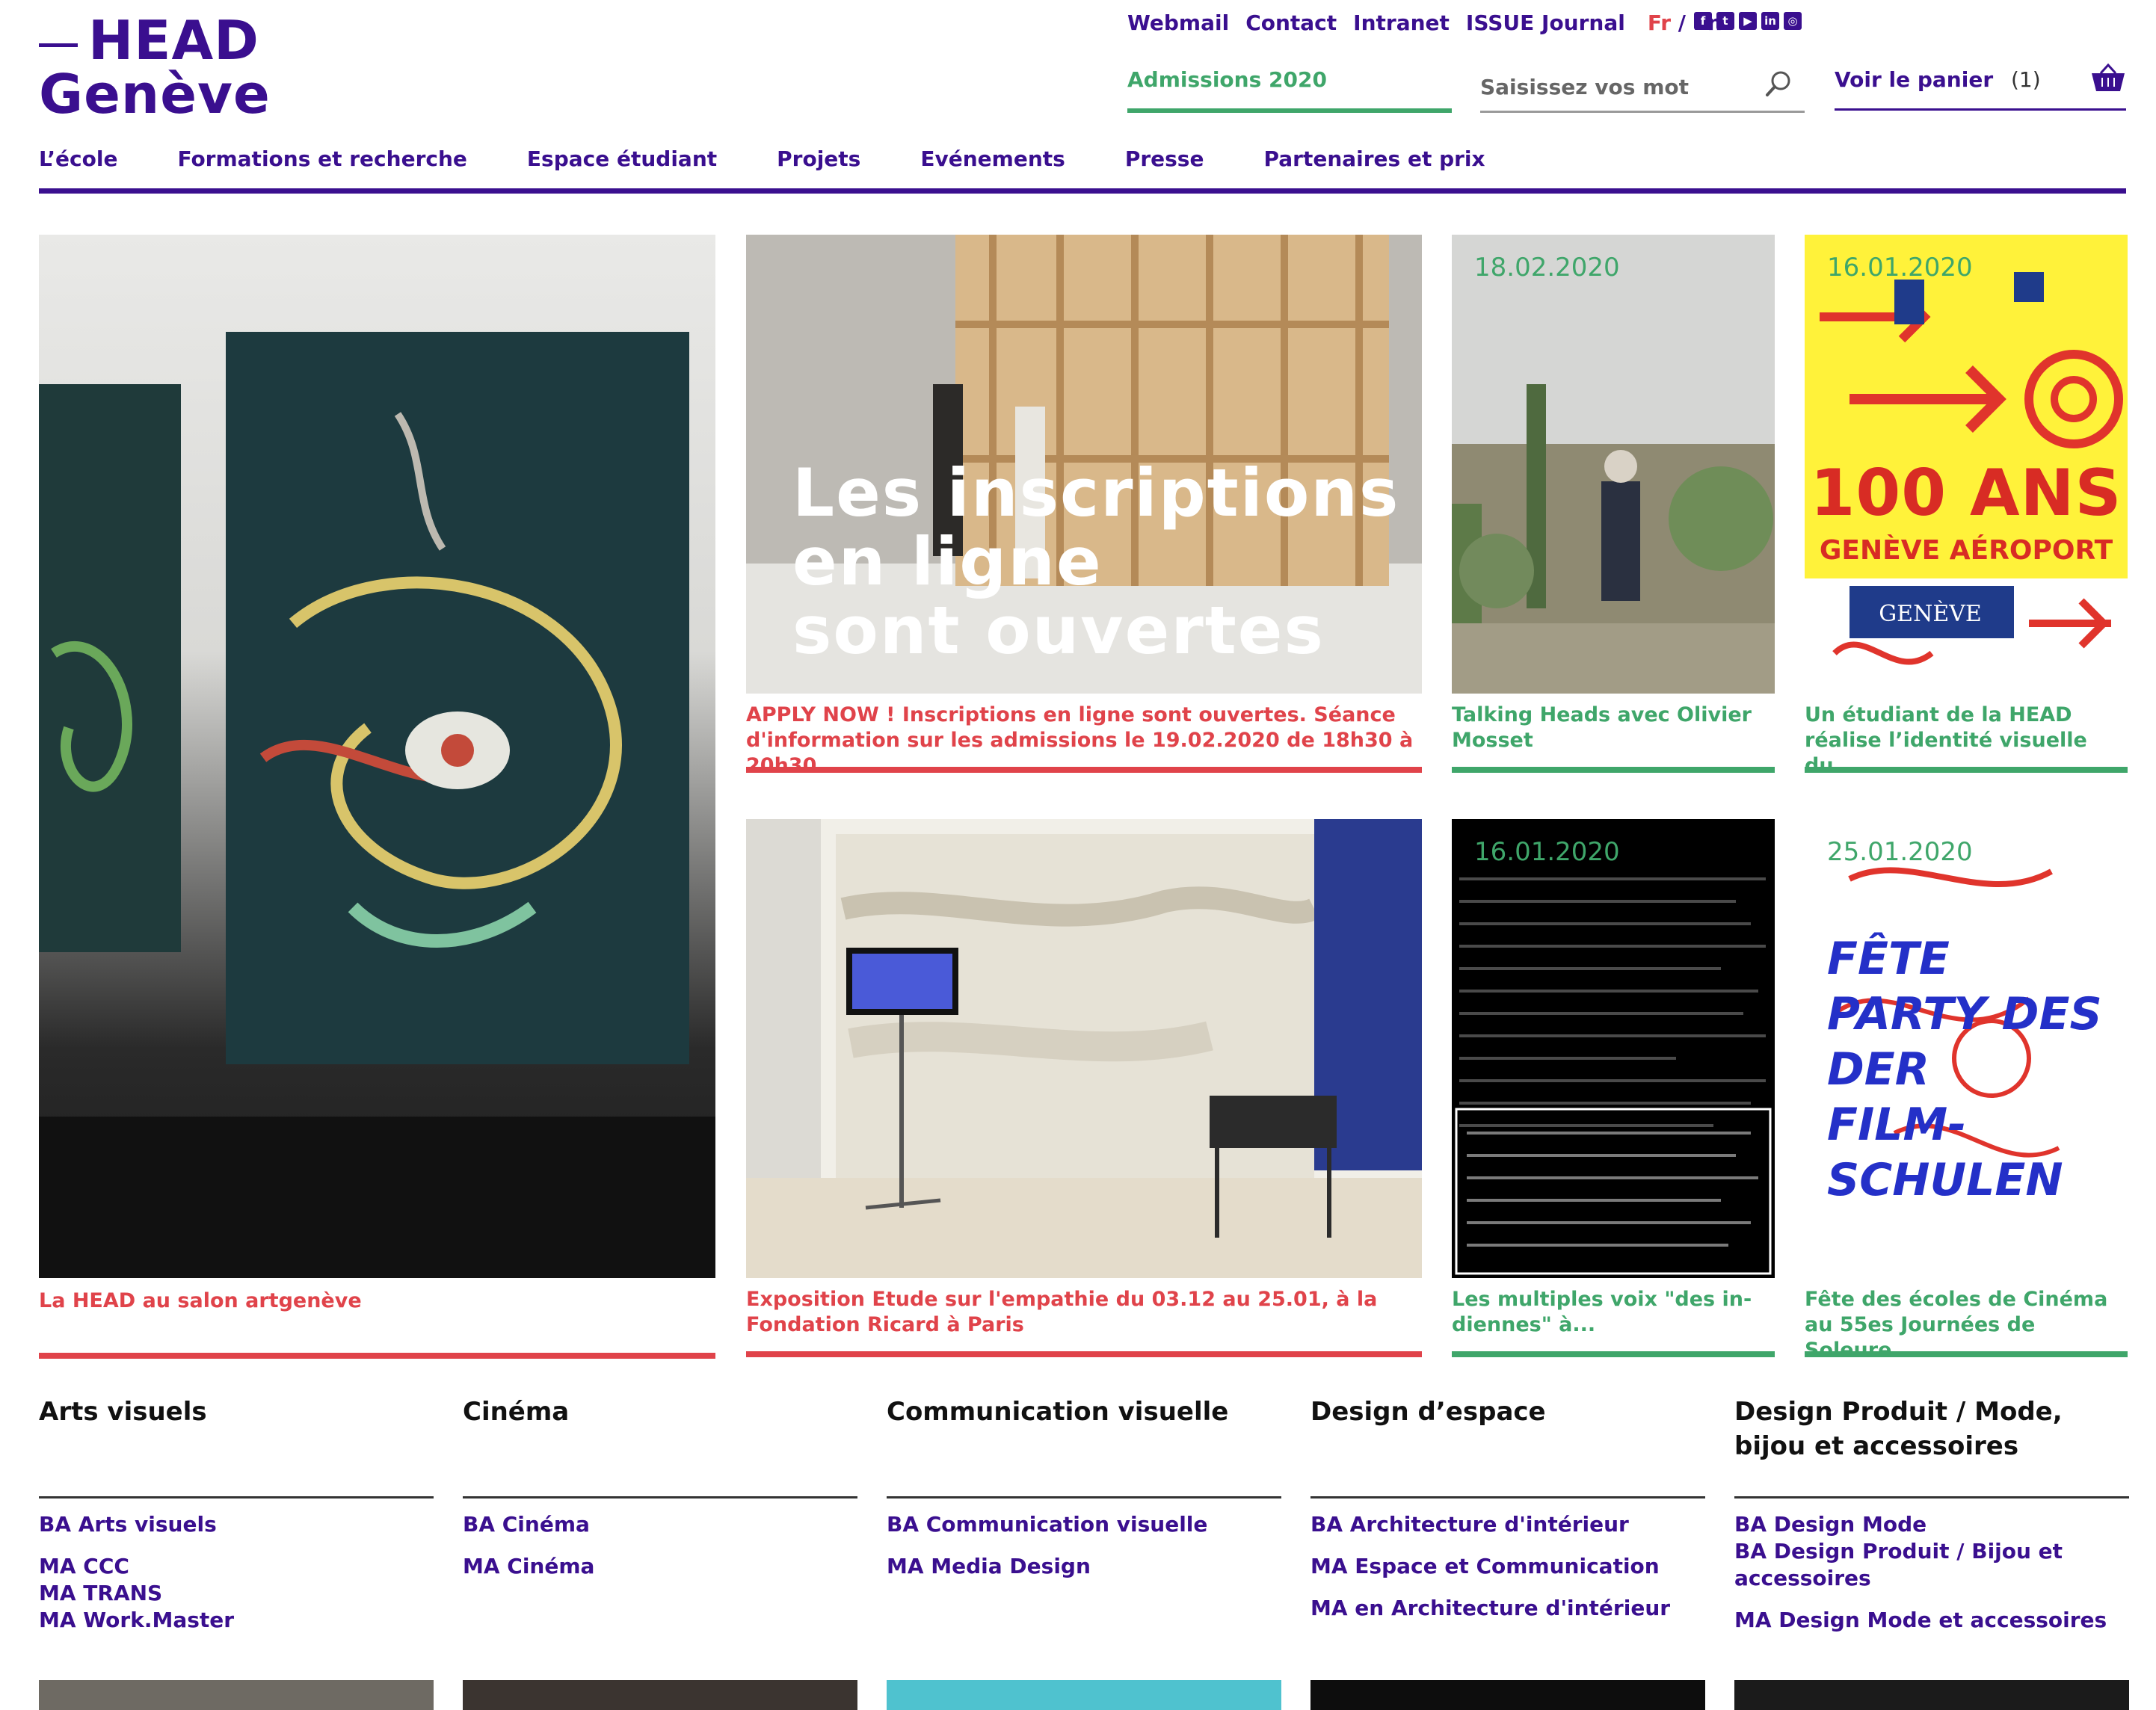  I want to click on nav-item-ecole: L’école, so click(78, 158).